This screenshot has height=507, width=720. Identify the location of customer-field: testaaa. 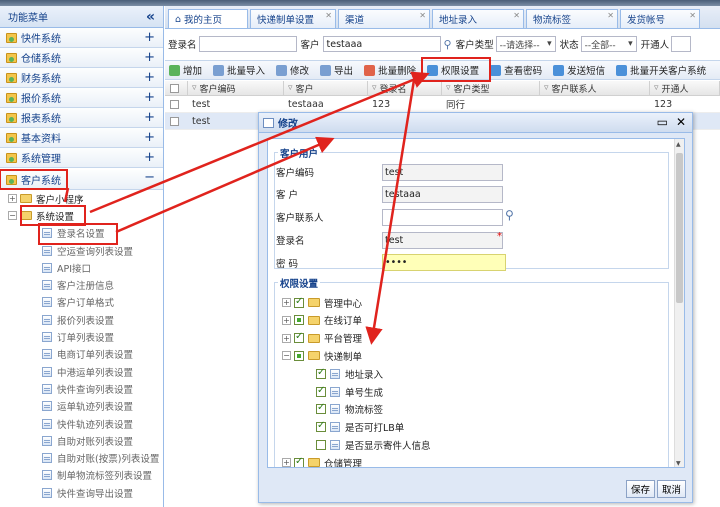
(442, 194).